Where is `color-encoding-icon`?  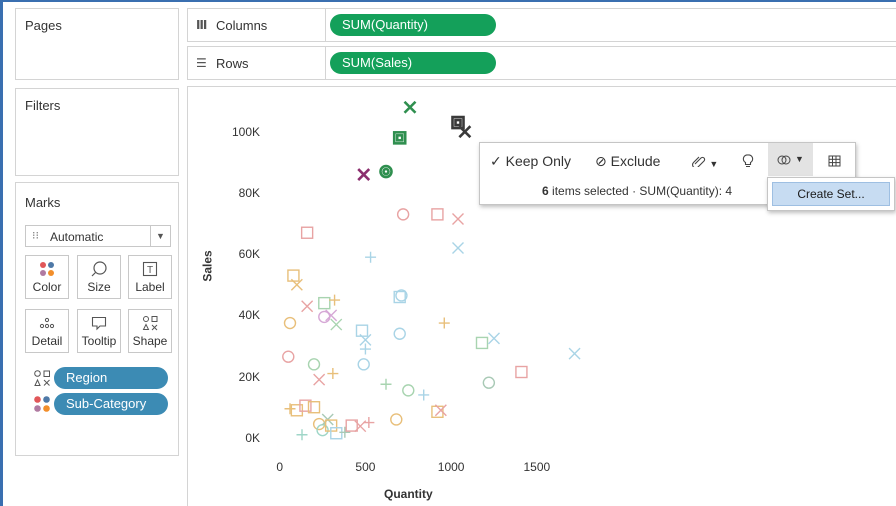
color-encoding-icon is located at coordinates (42, 404).